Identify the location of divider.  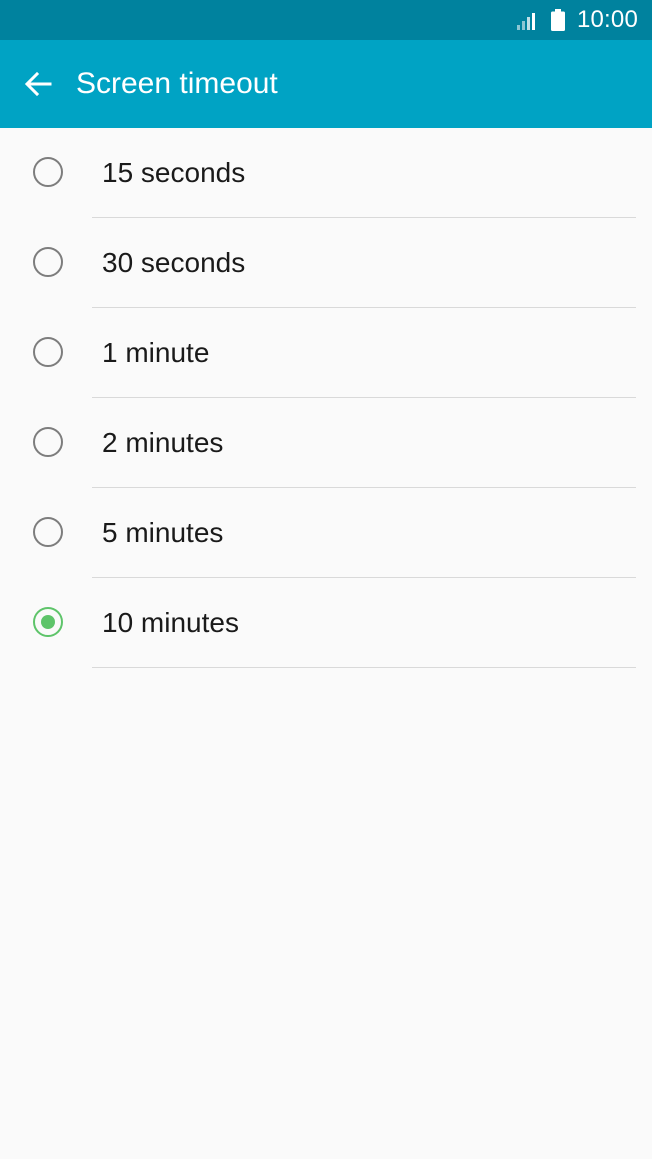
(364, 667).